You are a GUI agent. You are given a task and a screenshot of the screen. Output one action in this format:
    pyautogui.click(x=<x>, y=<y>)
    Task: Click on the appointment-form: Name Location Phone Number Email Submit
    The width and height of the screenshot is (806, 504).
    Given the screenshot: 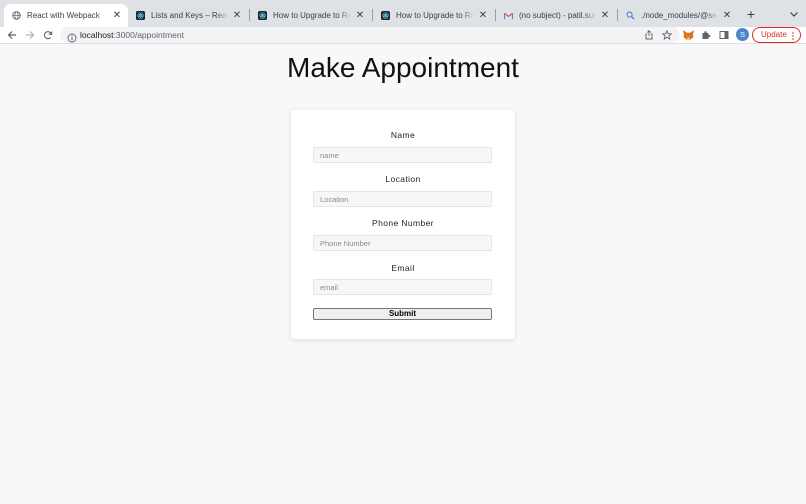 What is the action you would take?
    pyautogui.click(x=403, y=224)
    